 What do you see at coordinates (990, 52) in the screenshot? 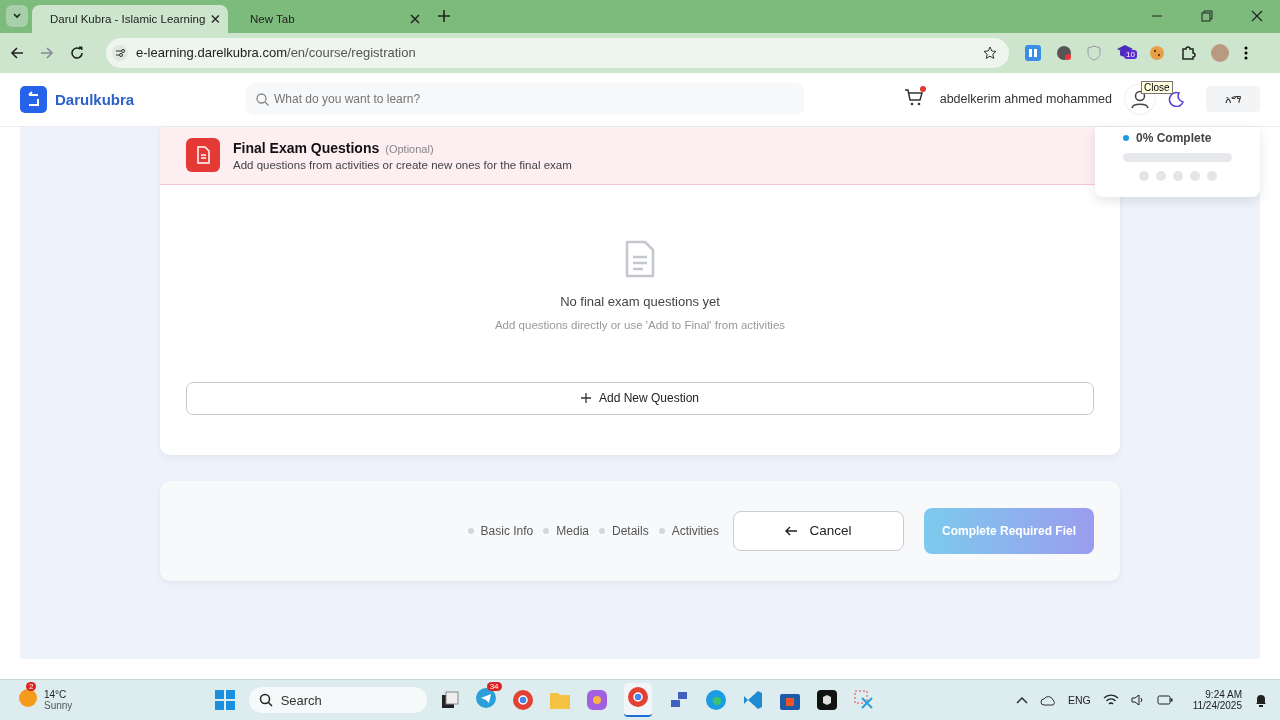
I see `star-icon` at bounding box center [990, 52].